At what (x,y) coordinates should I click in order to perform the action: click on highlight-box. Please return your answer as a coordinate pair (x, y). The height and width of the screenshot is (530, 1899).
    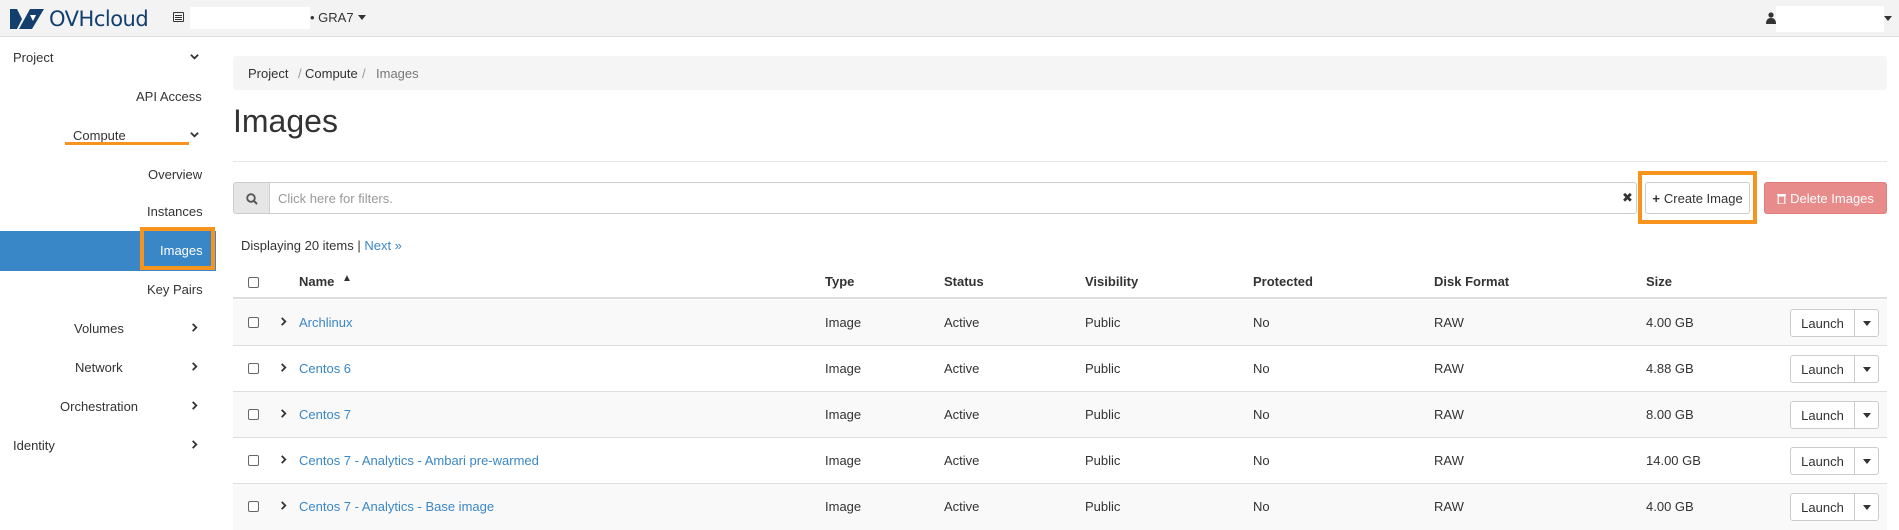
    Looking at the image, I should click on (177, 248).